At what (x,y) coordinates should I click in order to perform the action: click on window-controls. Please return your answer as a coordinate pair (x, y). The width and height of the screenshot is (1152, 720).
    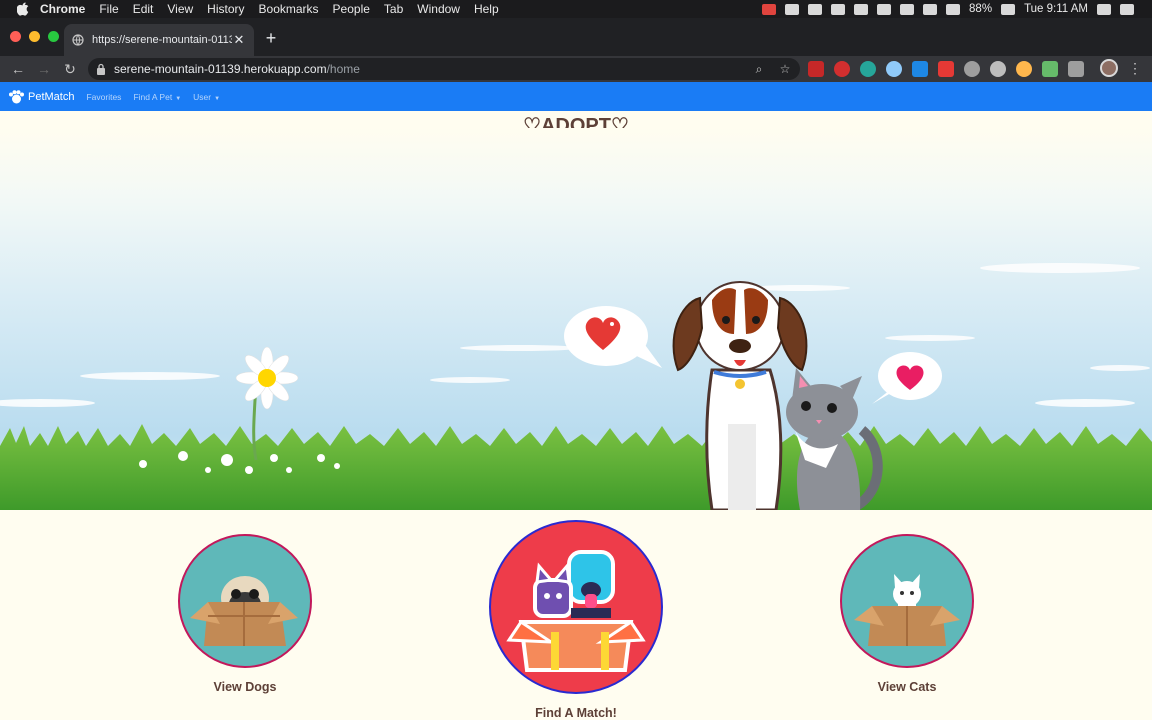
    Looking at the image, I should click on (34, 36).